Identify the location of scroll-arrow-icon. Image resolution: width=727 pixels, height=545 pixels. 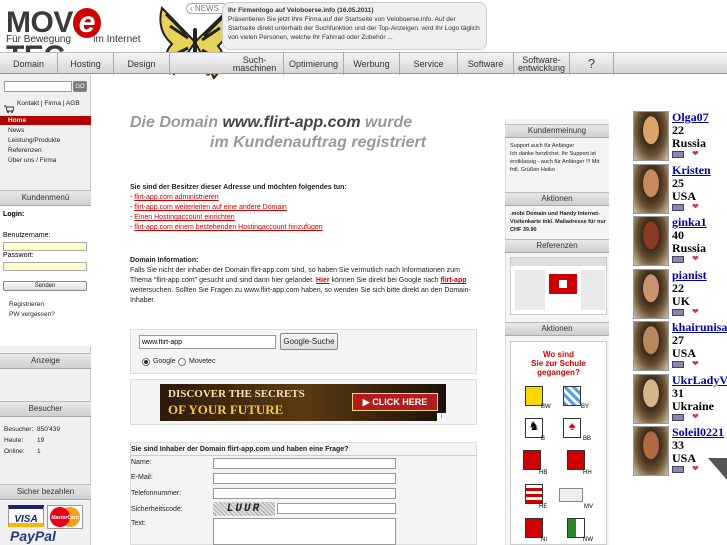
(717, 469).